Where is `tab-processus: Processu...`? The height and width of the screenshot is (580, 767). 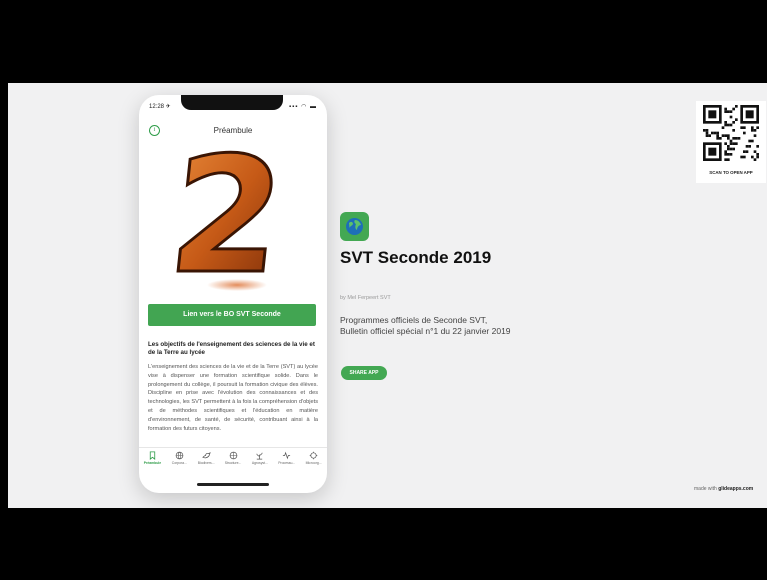 tab-processus: Processu... is located at coordinates (286, 459).